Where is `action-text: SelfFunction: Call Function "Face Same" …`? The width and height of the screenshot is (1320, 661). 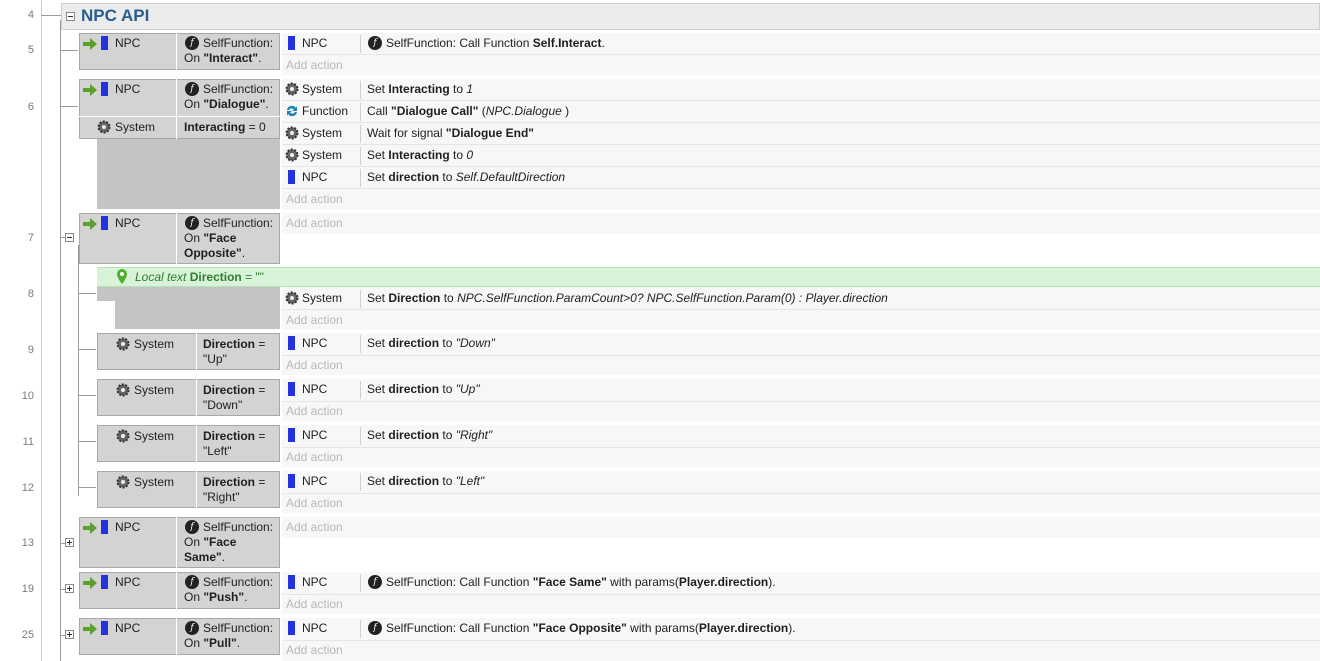
action-text: SelfFunction: Call Function "Face Same" … is located at coordinates (581, 582).